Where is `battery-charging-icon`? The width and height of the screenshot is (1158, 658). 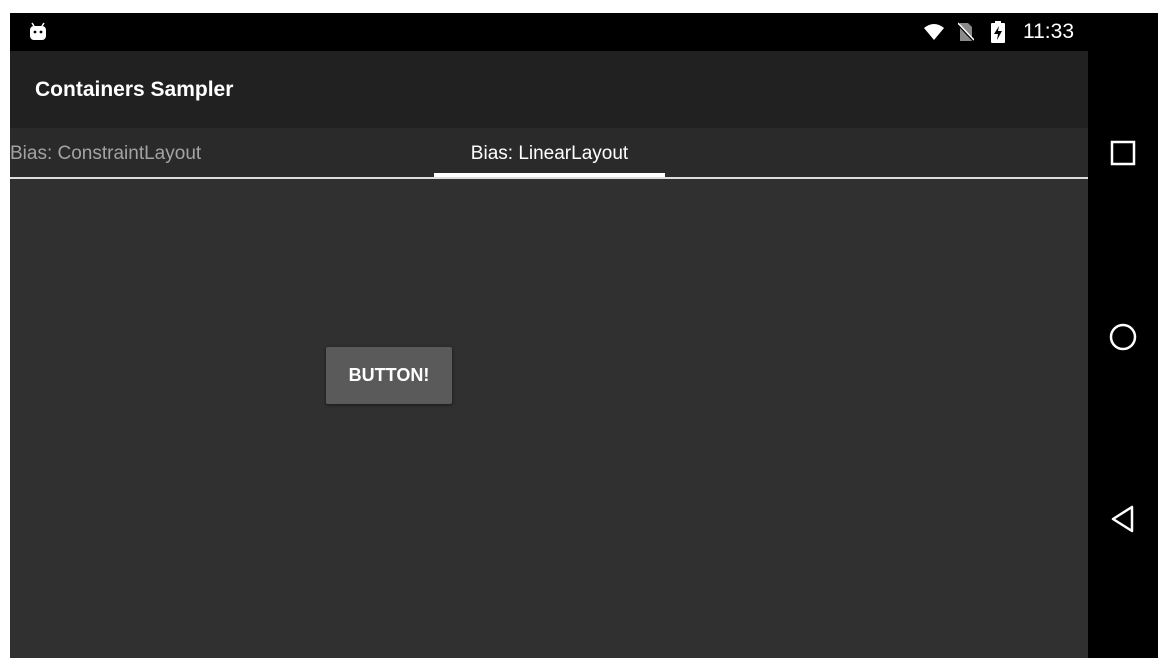
battery-charging-icon is located at coordinates (998, 32).